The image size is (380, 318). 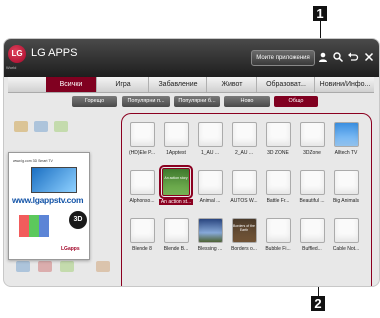 What do you see at coordinates (312, 153) in the screenshot?
I see `app-label: 3DZone` at bounding box center [312, 153].